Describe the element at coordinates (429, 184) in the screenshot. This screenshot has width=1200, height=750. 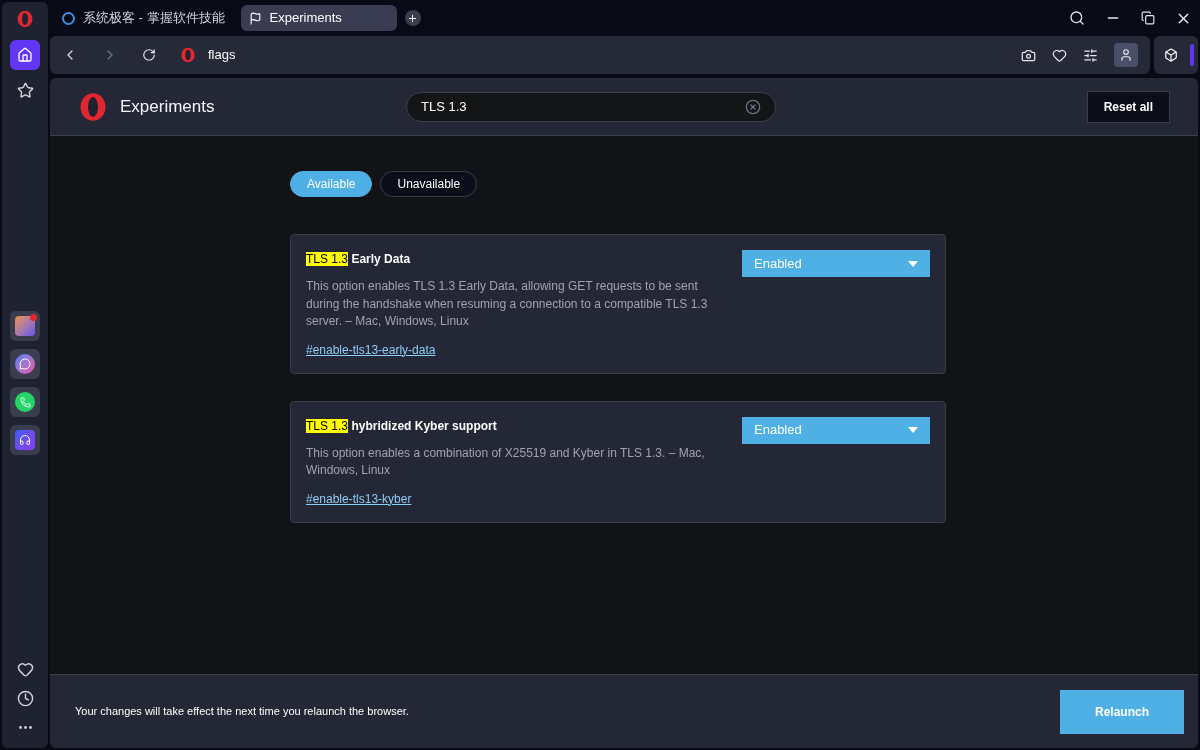
I see `filter-tab: Unavailable` at that location.